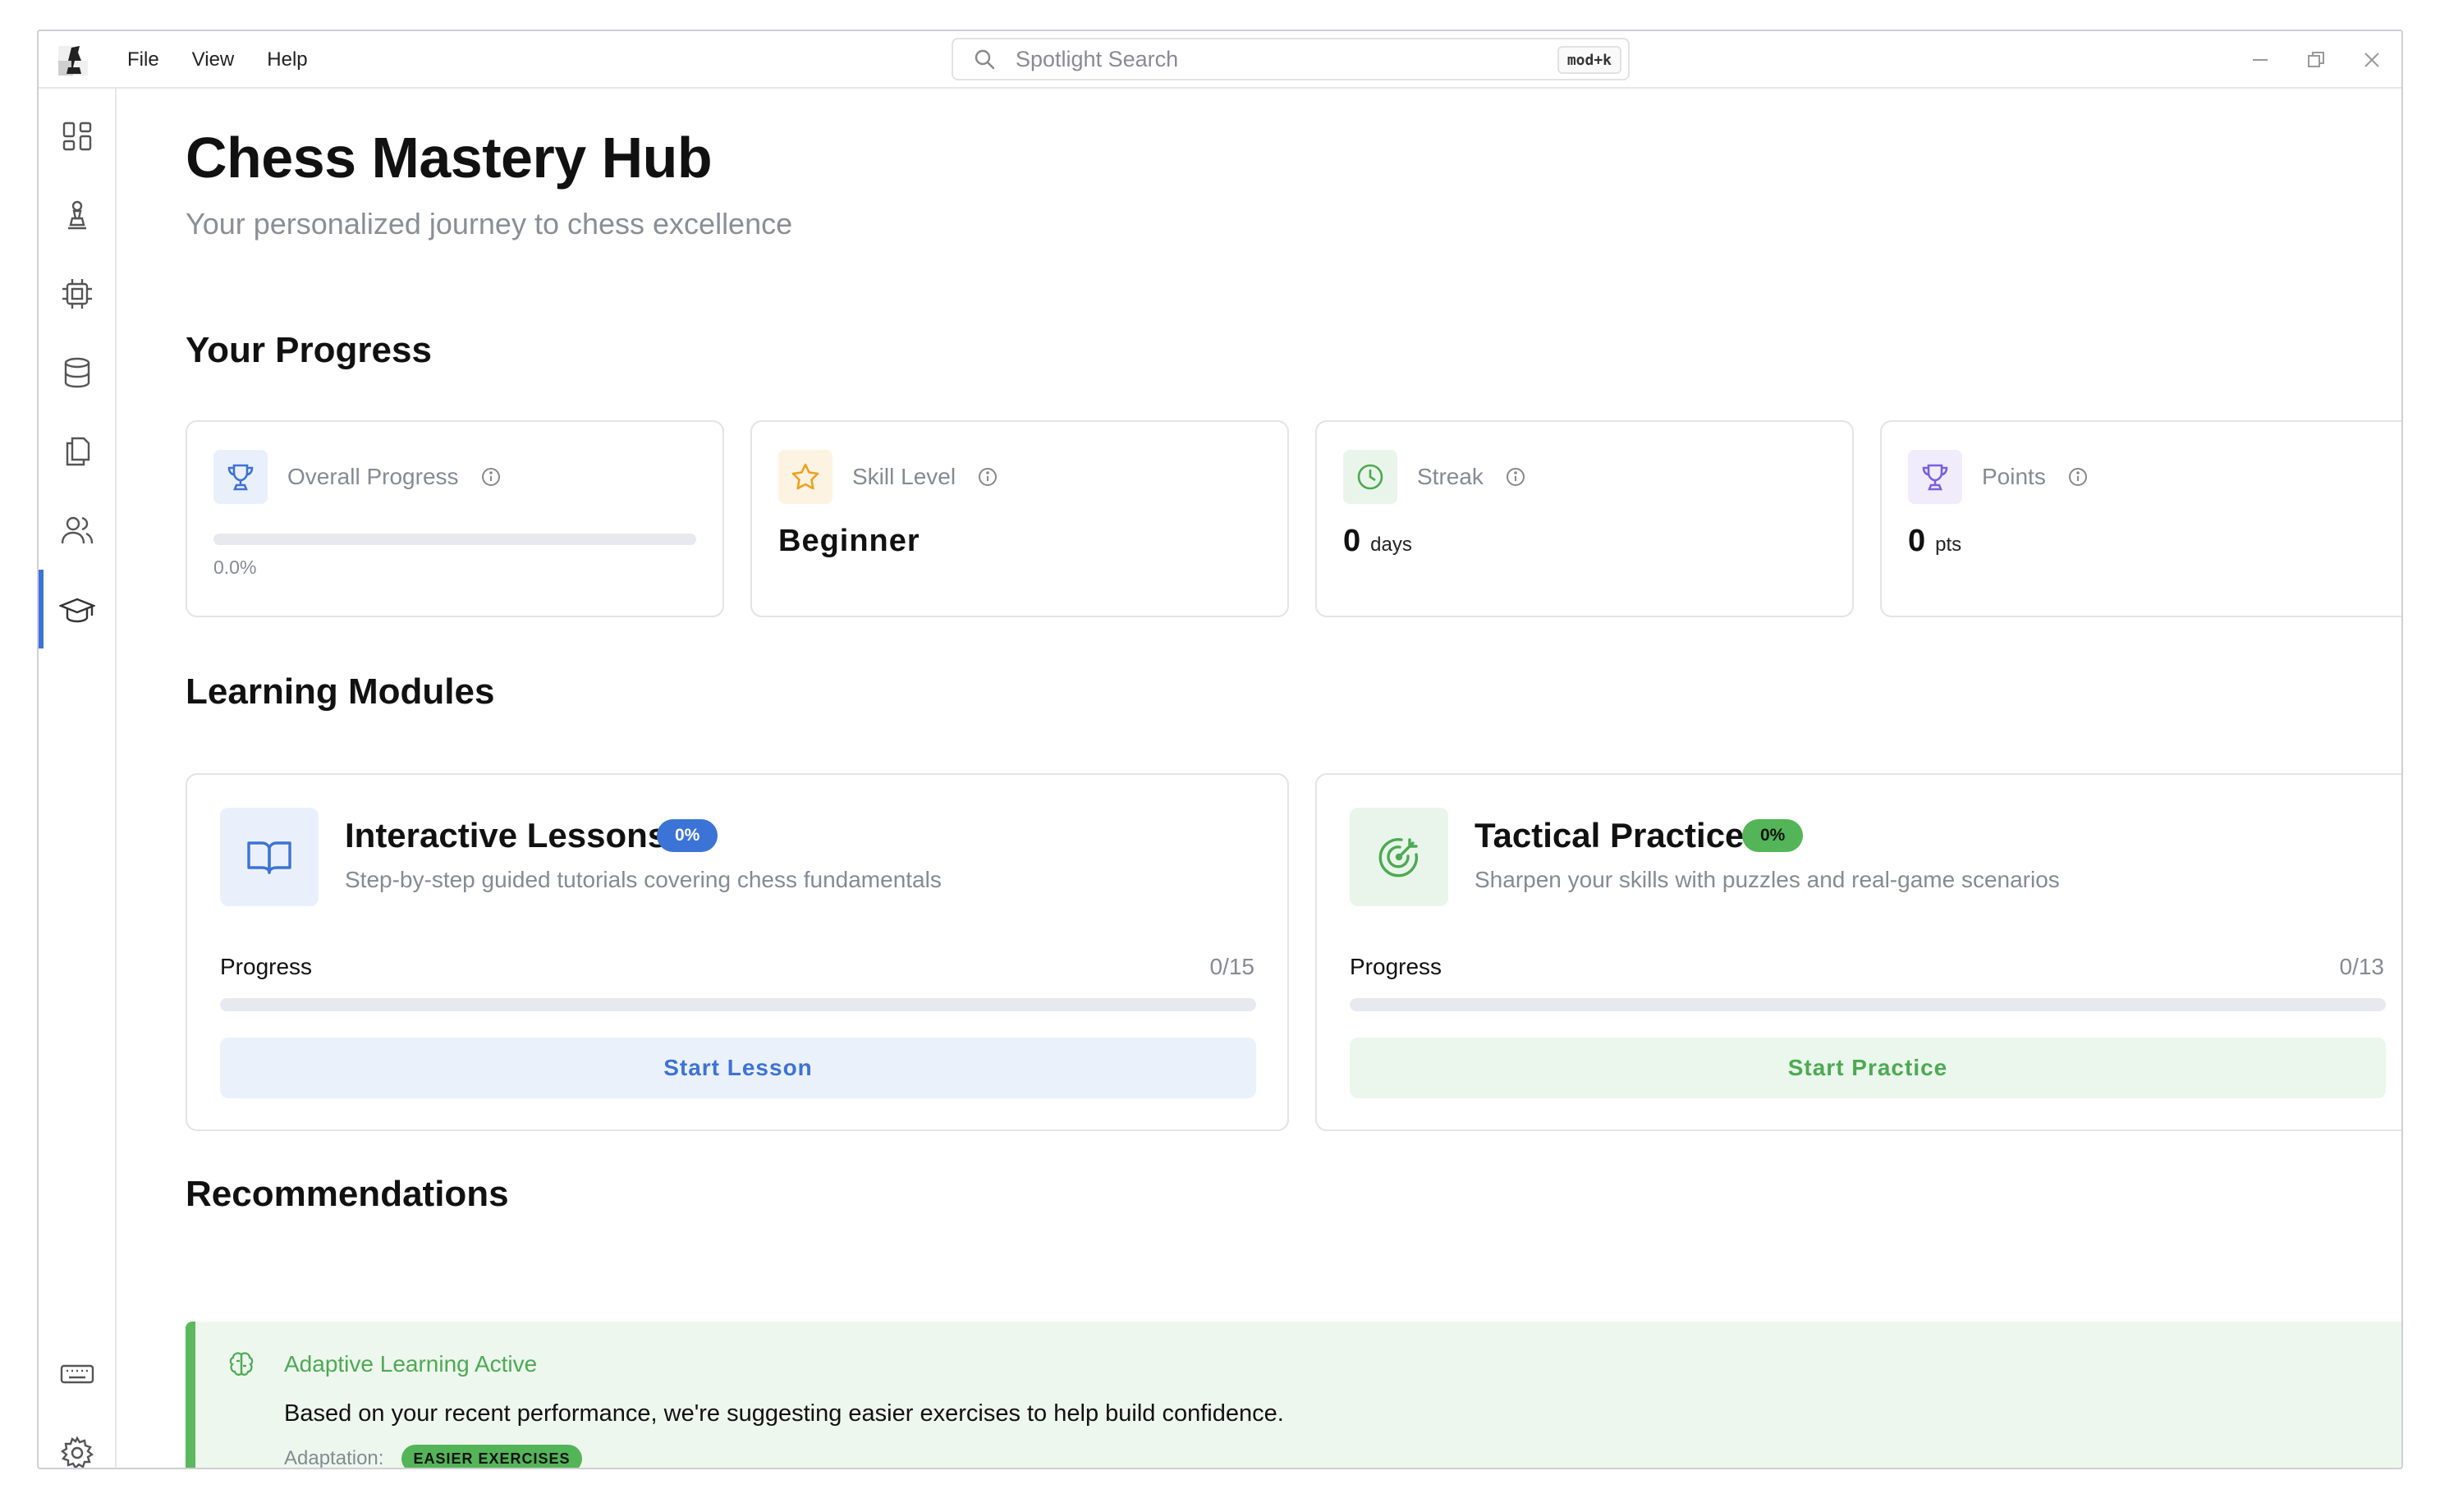 Image resolution: width=2440 pixels, height=1512 pixels. I want to click on keyboard-icon, so click(77, 1374).